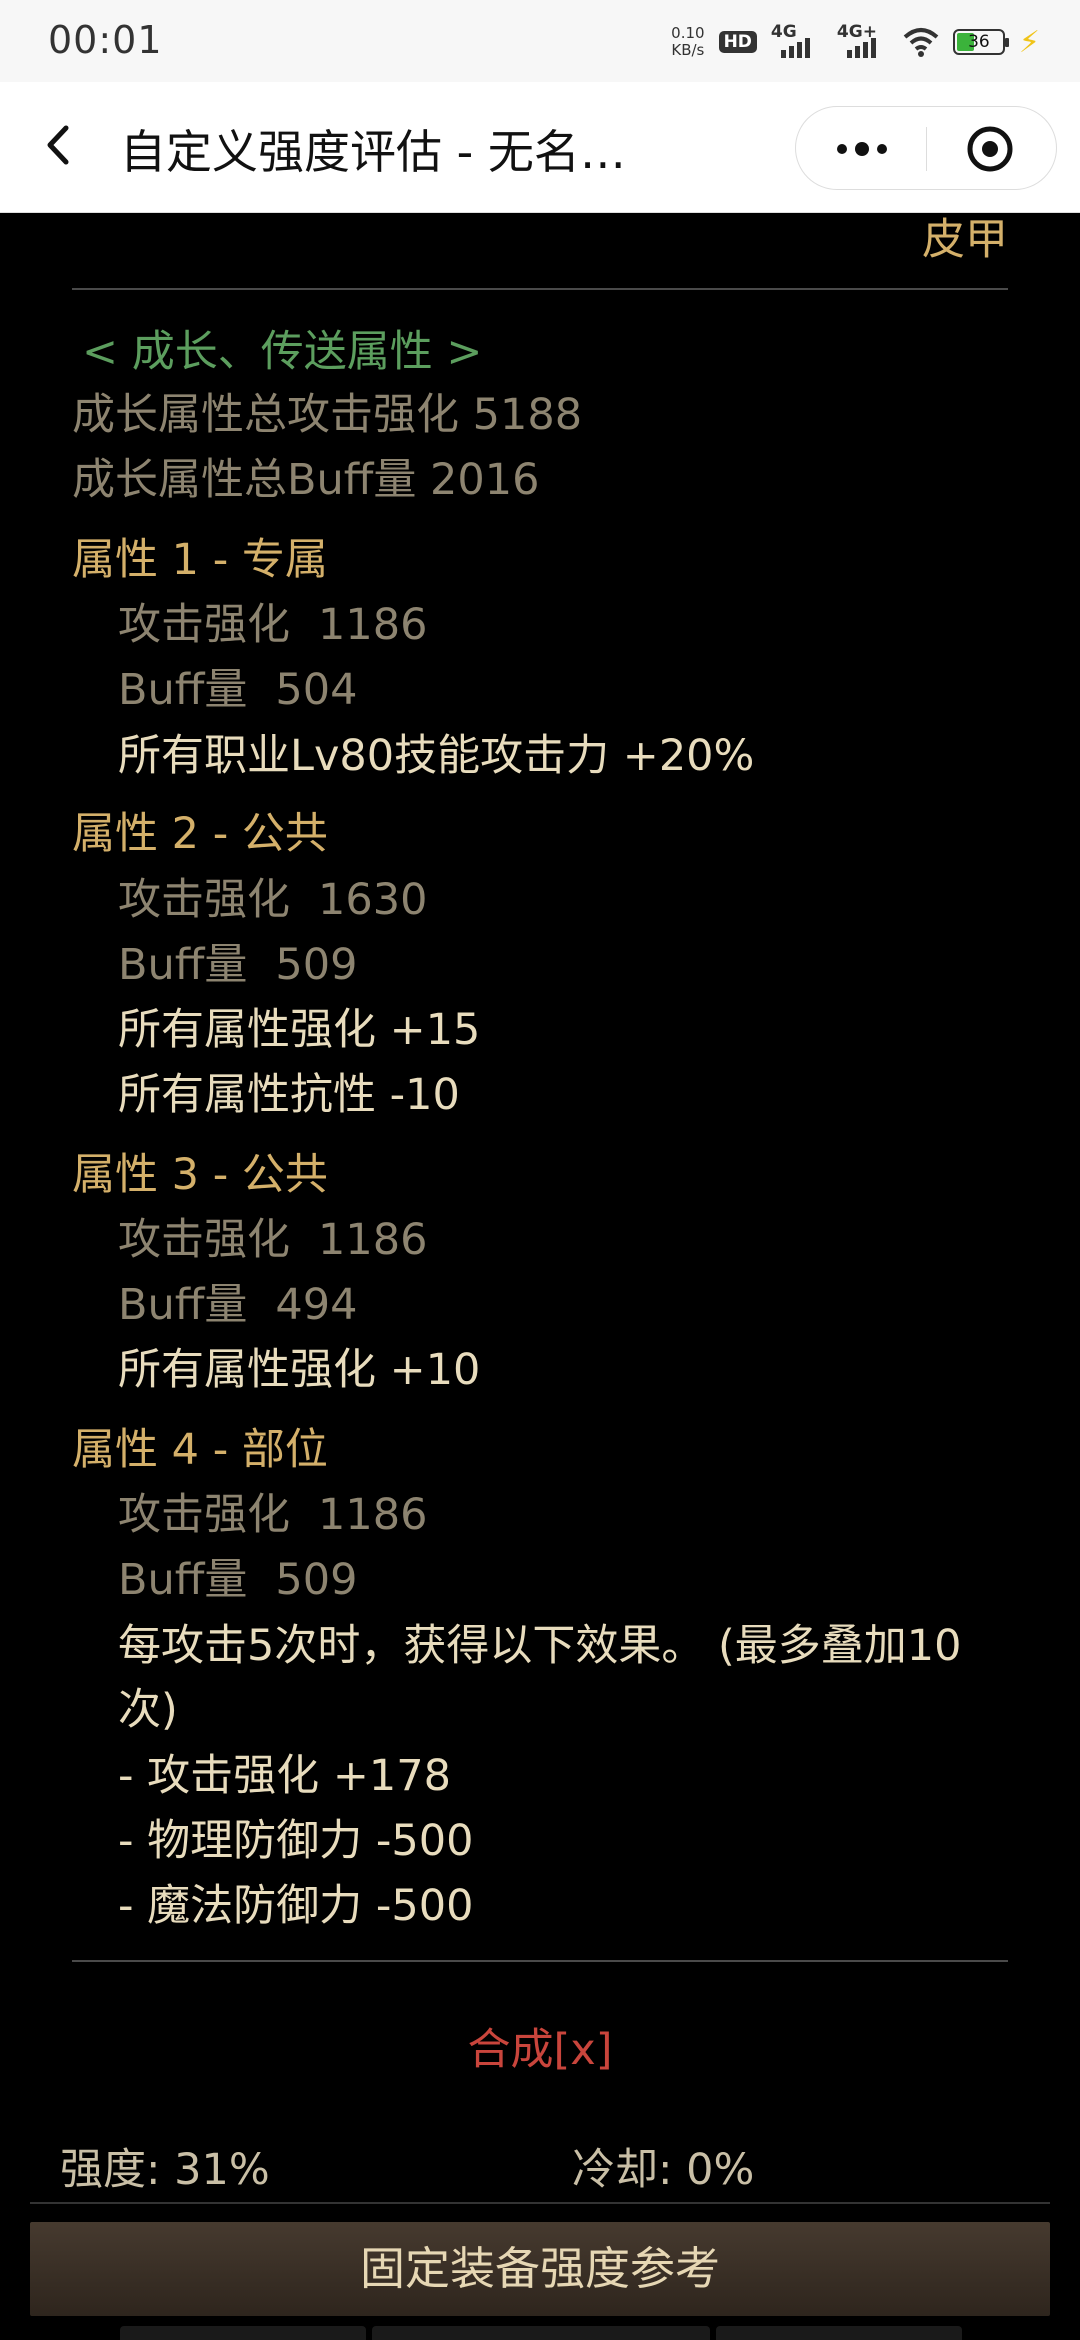 The height and width of the screenshot is (2340, 1080). What do you see at coordinates (299, 1030) in the screenshot?
I see `attribute-2-effect: 所有属性强化 +15` at bounding box center [299, 1030].